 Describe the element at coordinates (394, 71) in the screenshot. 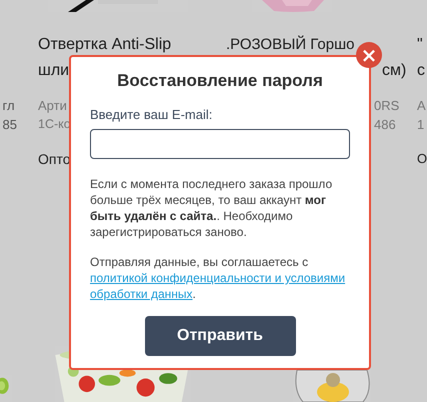

I see `product-title: см)` at that location.